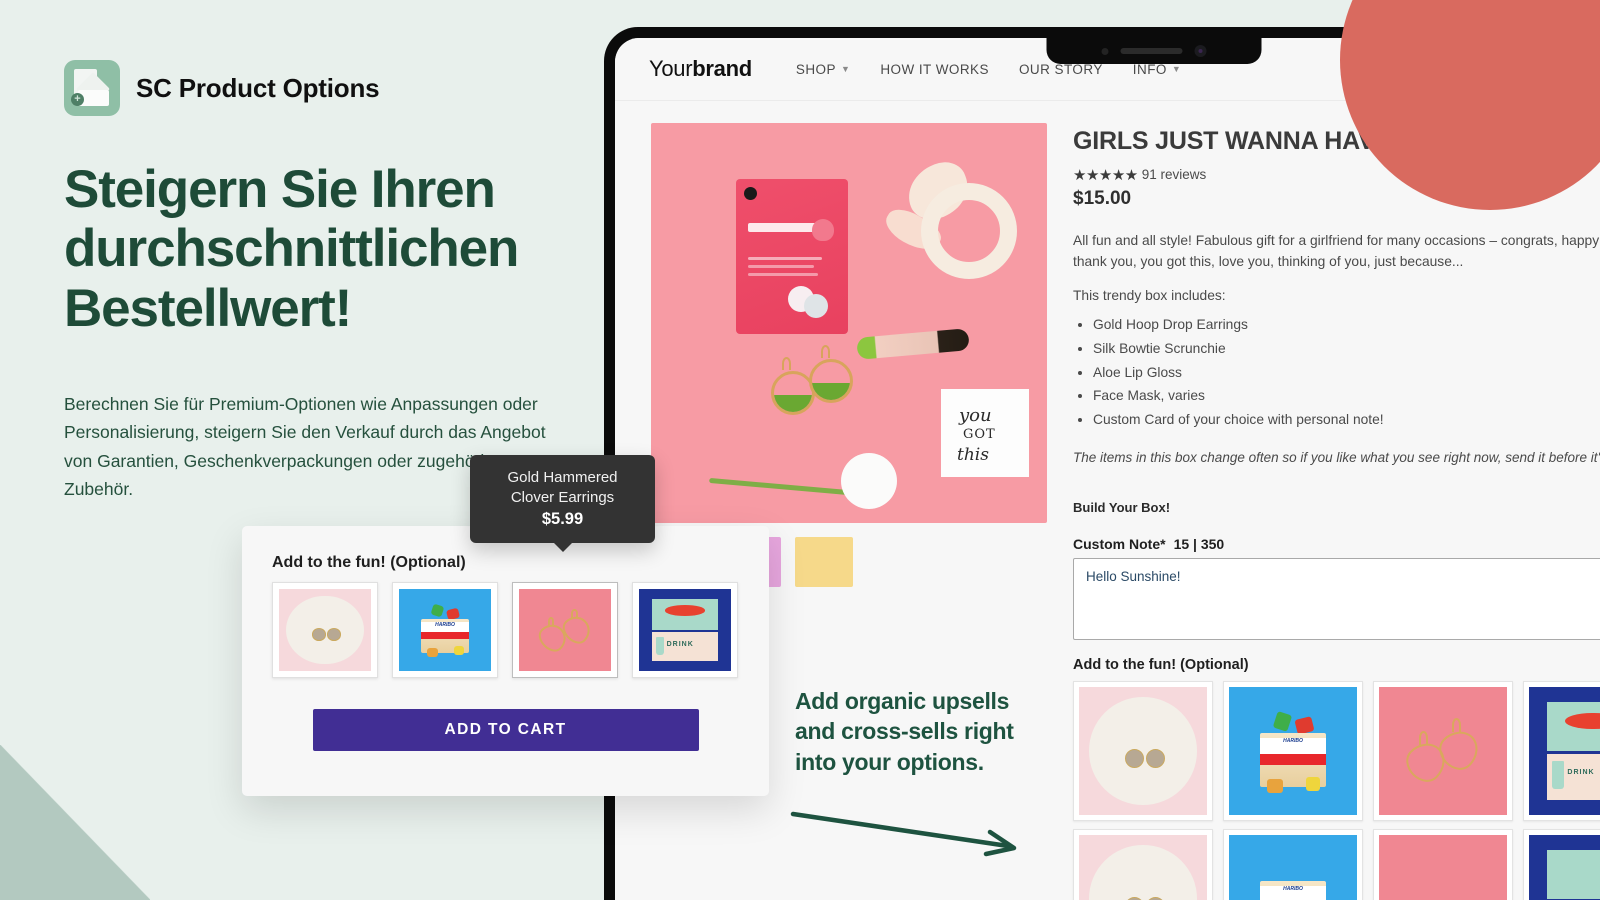 The image size is (1600, 900). I want to click on site-logo: Yourbrand, so click(700, 69).